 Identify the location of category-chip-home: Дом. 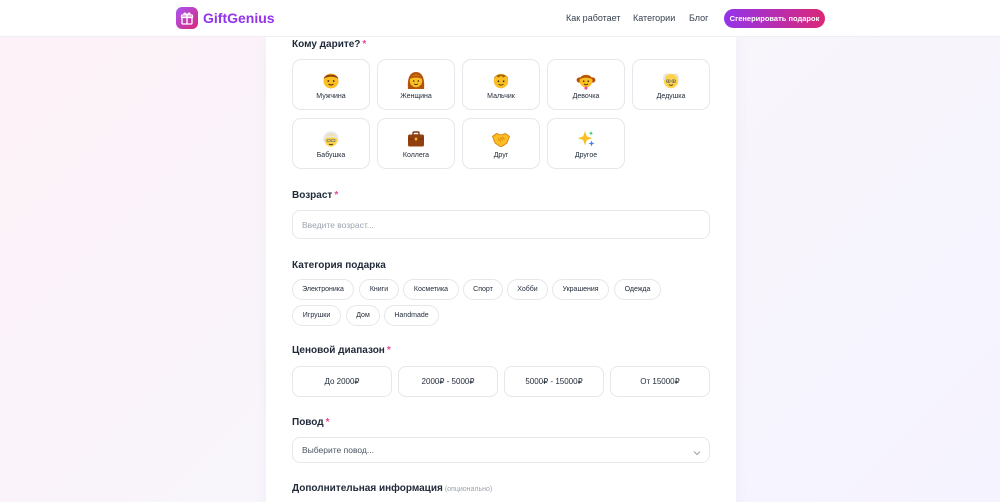
(363, 315).